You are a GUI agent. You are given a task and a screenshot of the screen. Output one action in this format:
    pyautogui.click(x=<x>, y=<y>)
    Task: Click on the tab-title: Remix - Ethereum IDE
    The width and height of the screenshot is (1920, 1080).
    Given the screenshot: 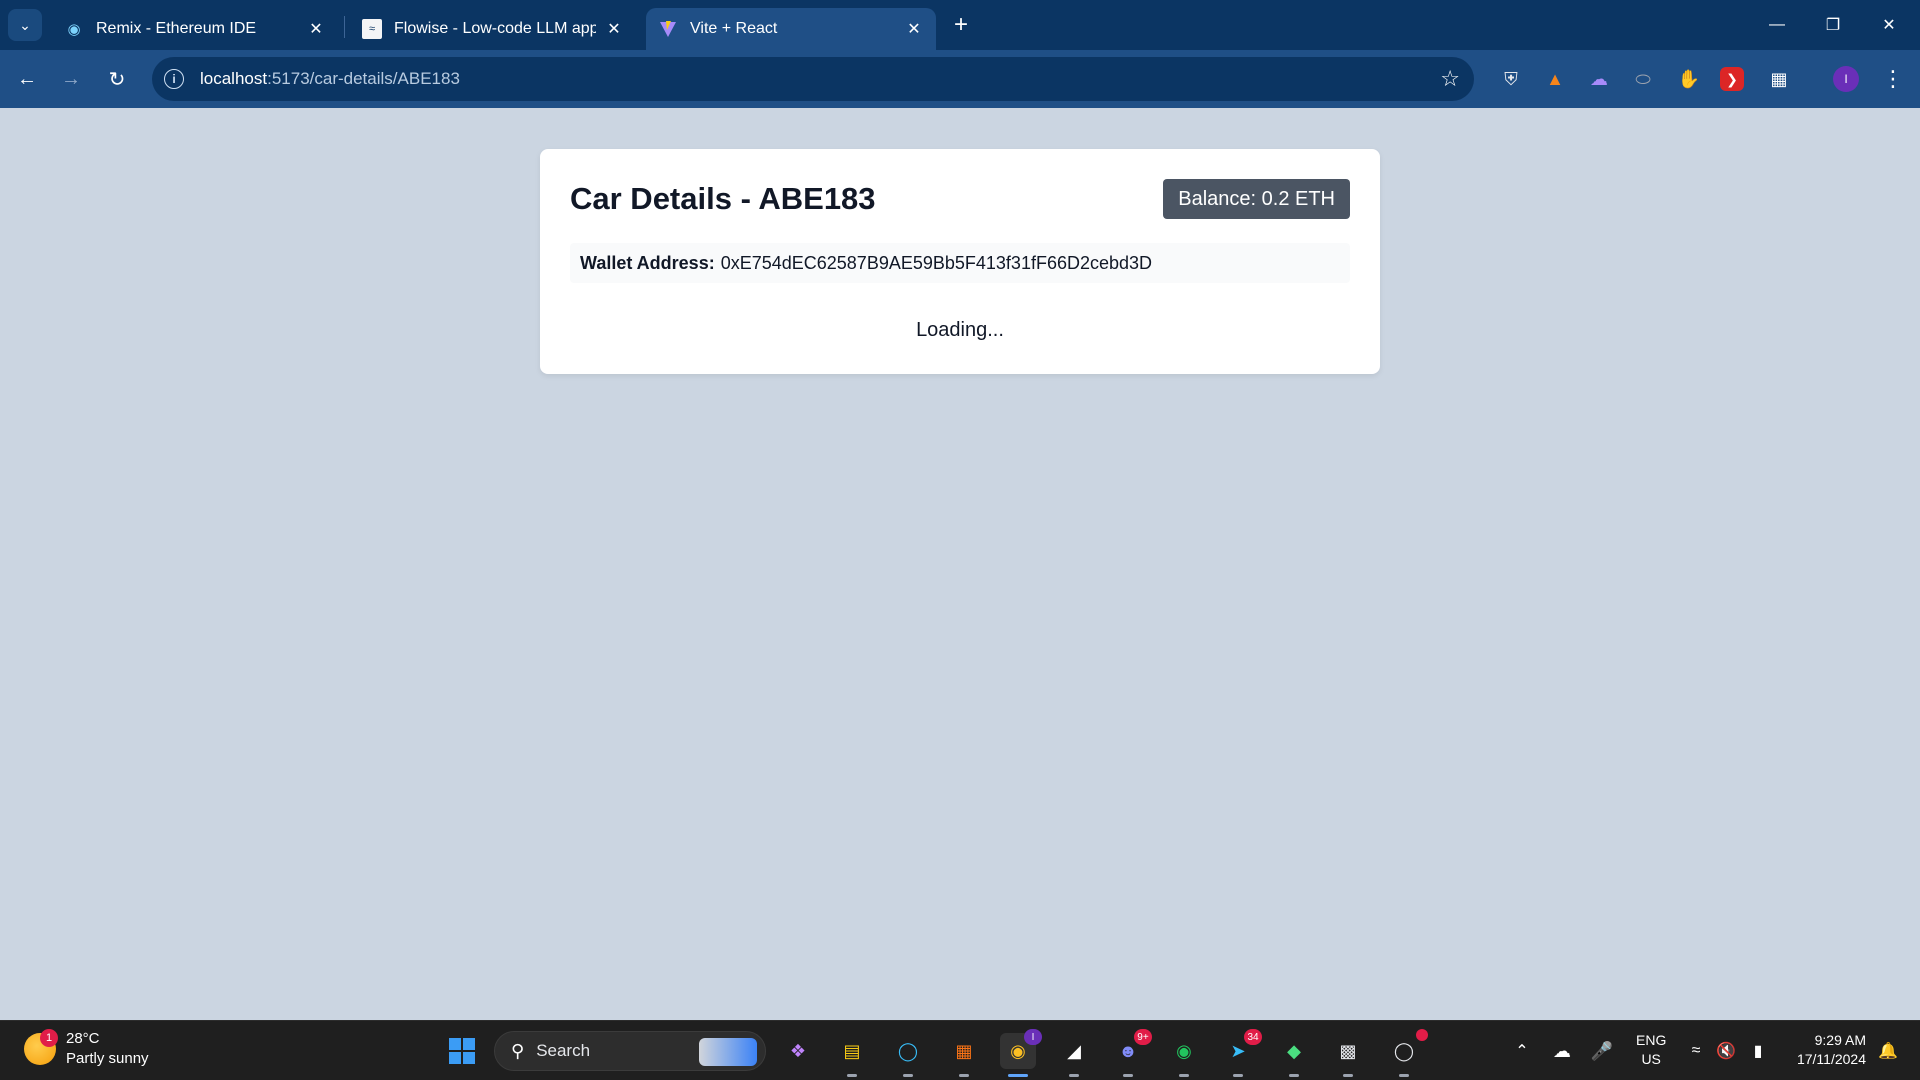 What is the action you would take?
    pyautogui.click(x=176, y=28)
    